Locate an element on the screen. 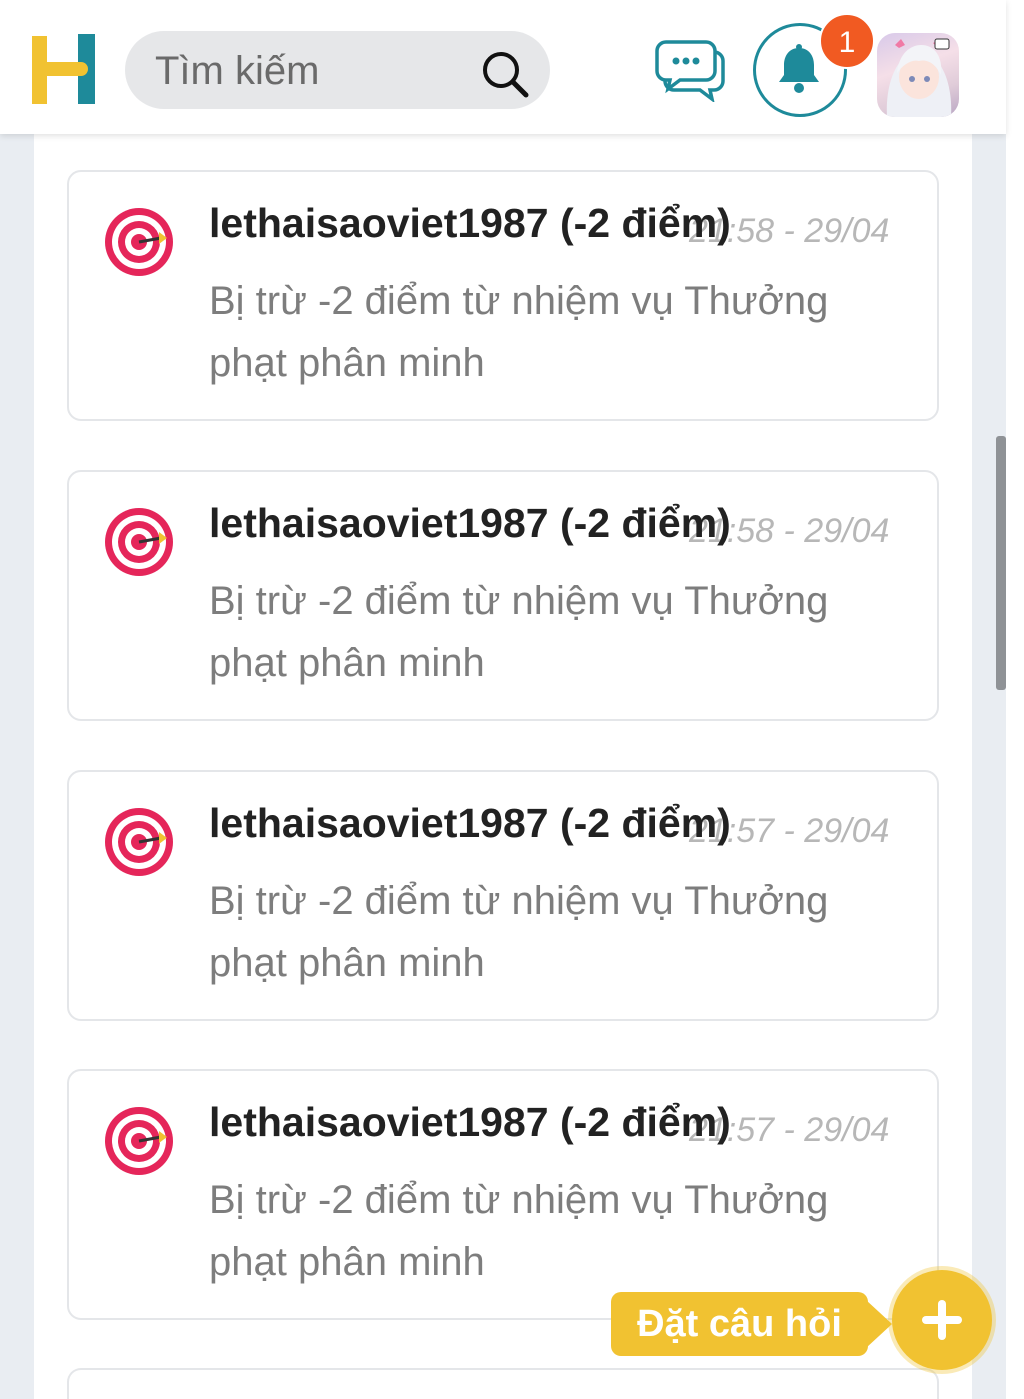 This screenshot has height=1399, width=1024. top-header: 1 is located at coordinates (503, 67).